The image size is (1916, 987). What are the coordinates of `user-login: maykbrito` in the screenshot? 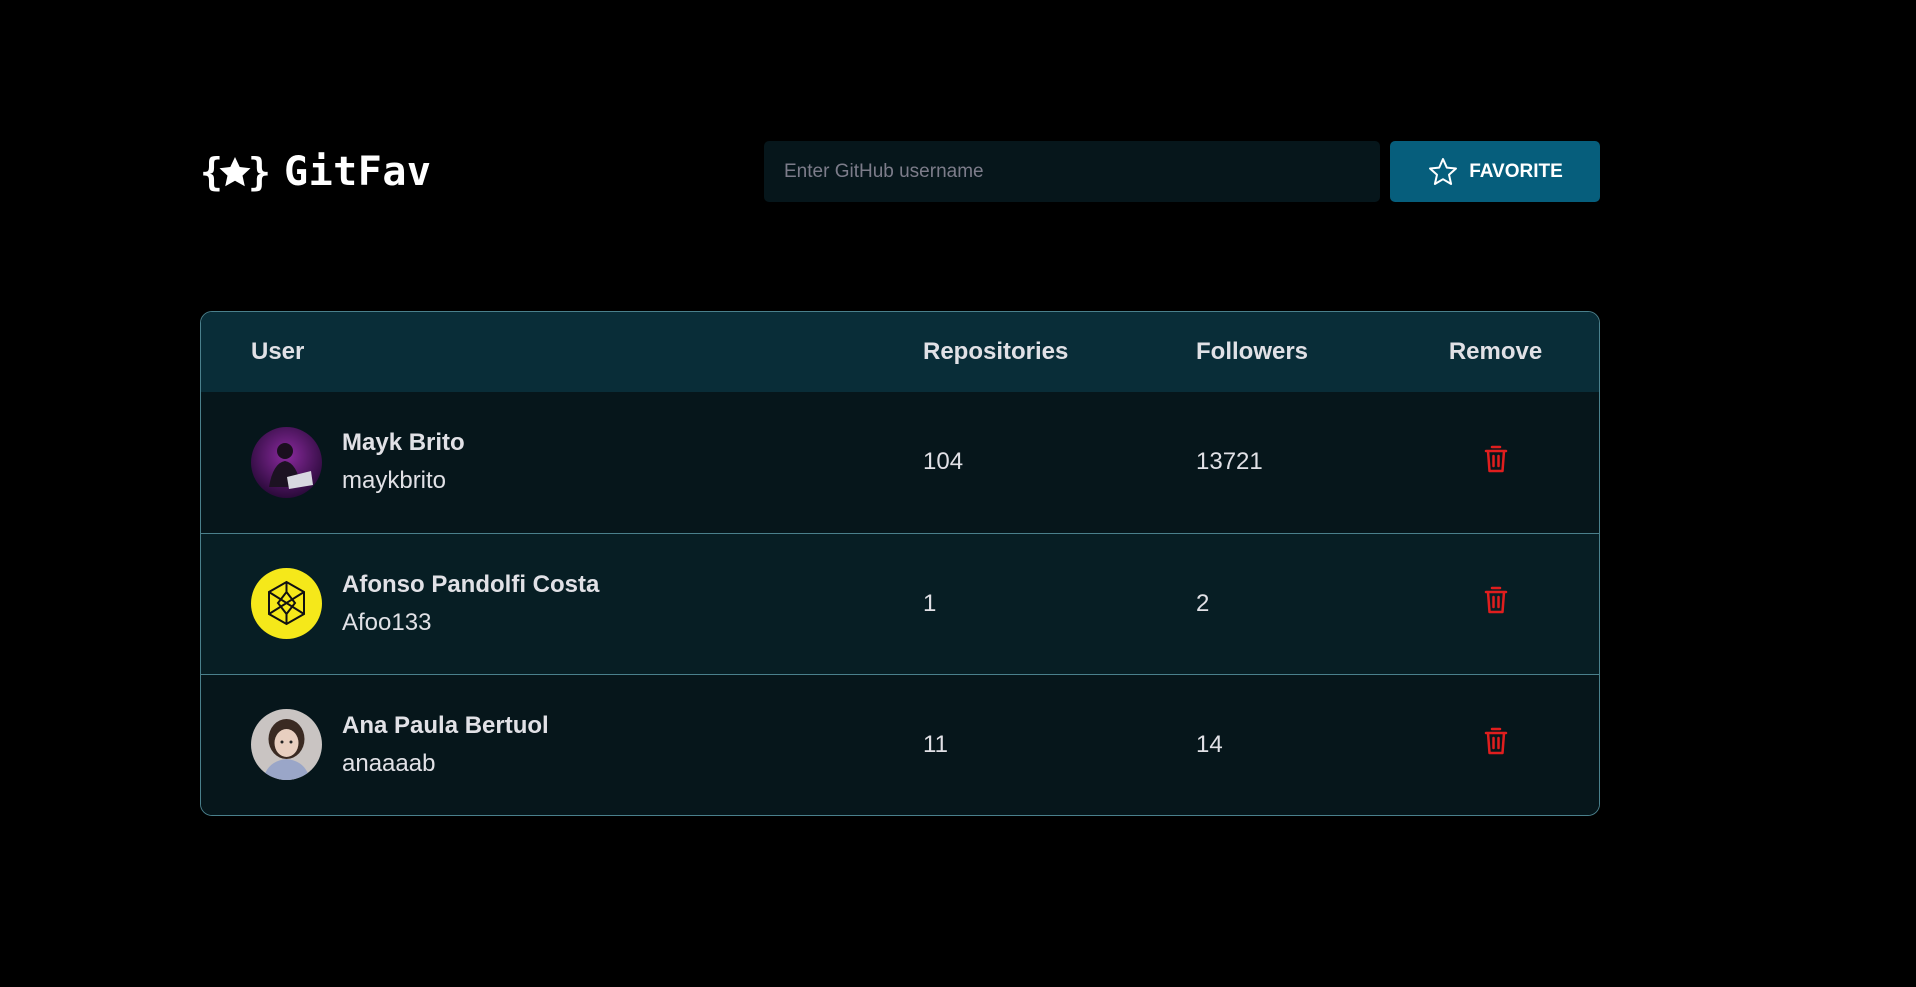 It's located at (394, 481).